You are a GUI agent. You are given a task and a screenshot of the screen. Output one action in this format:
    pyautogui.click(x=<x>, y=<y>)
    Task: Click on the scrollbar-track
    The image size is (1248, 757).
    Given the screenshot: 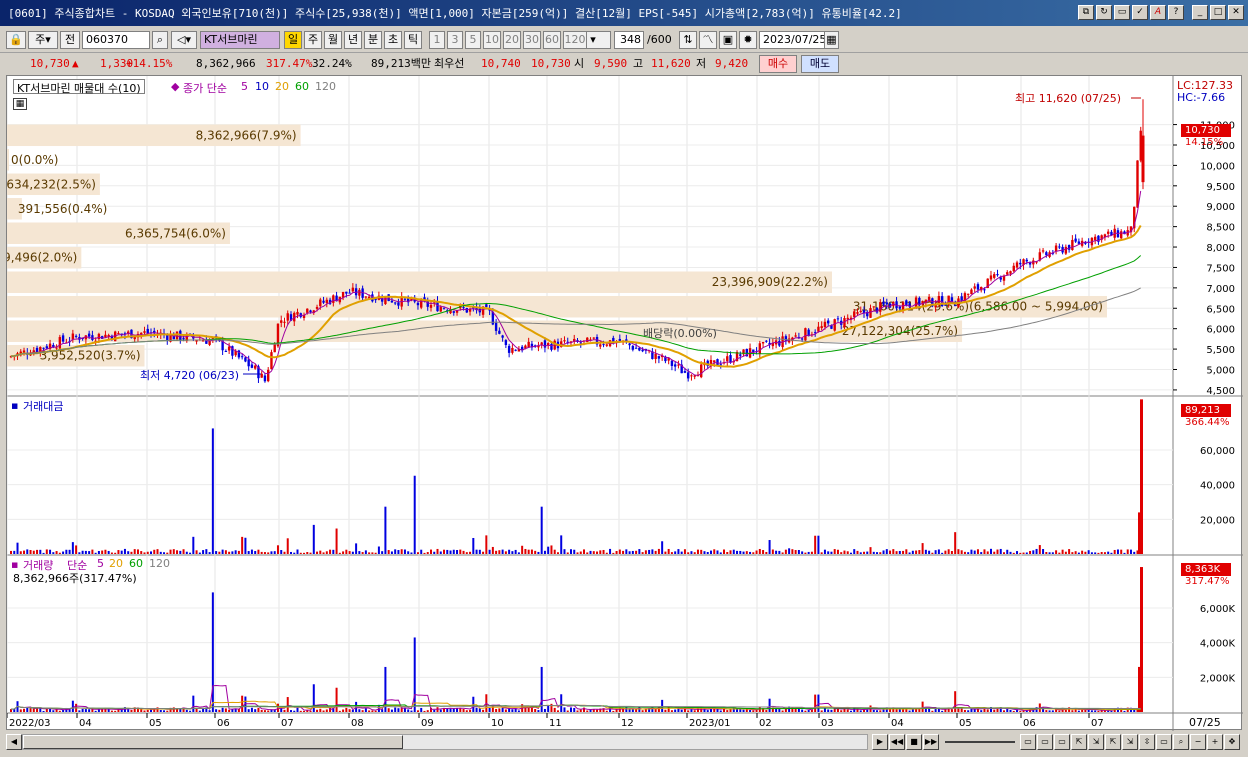 What is the action you would take?
    pyautogui.click(x=445, y=742)
    